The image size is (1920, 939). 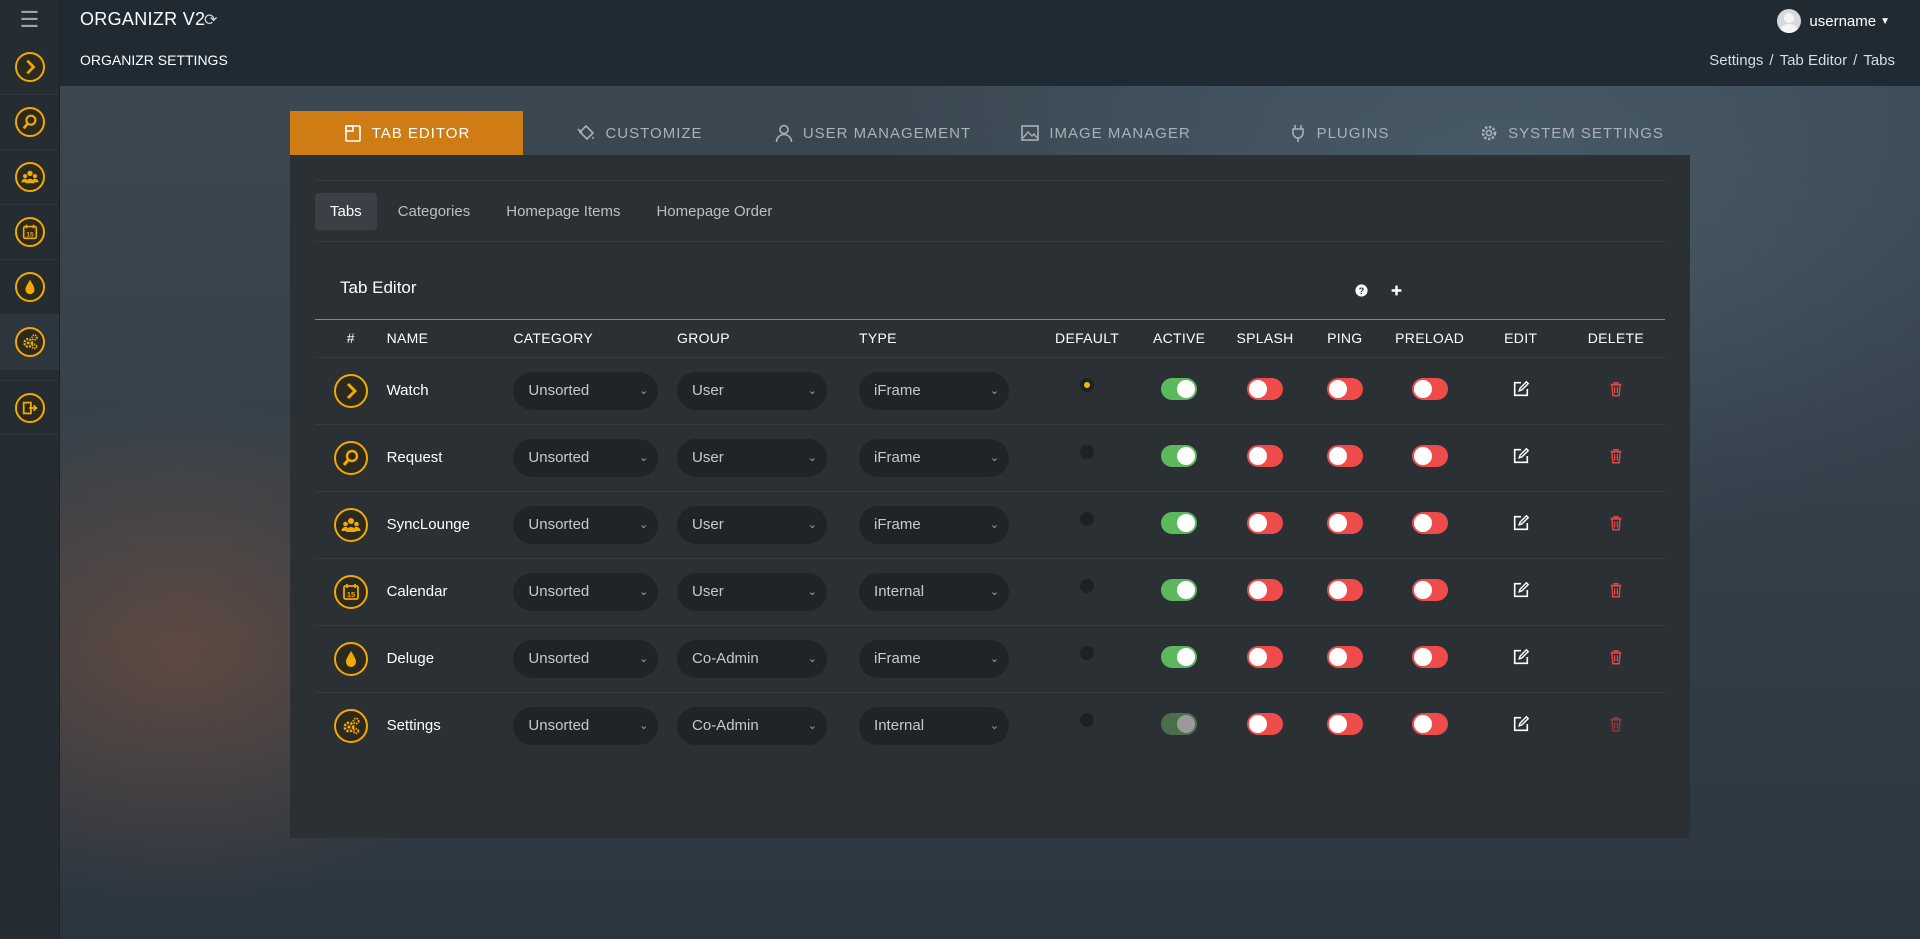 What do you see at coordinates (708, 591) in the screenshot?
I see `group-value: User` at bounding box center [708, 591].